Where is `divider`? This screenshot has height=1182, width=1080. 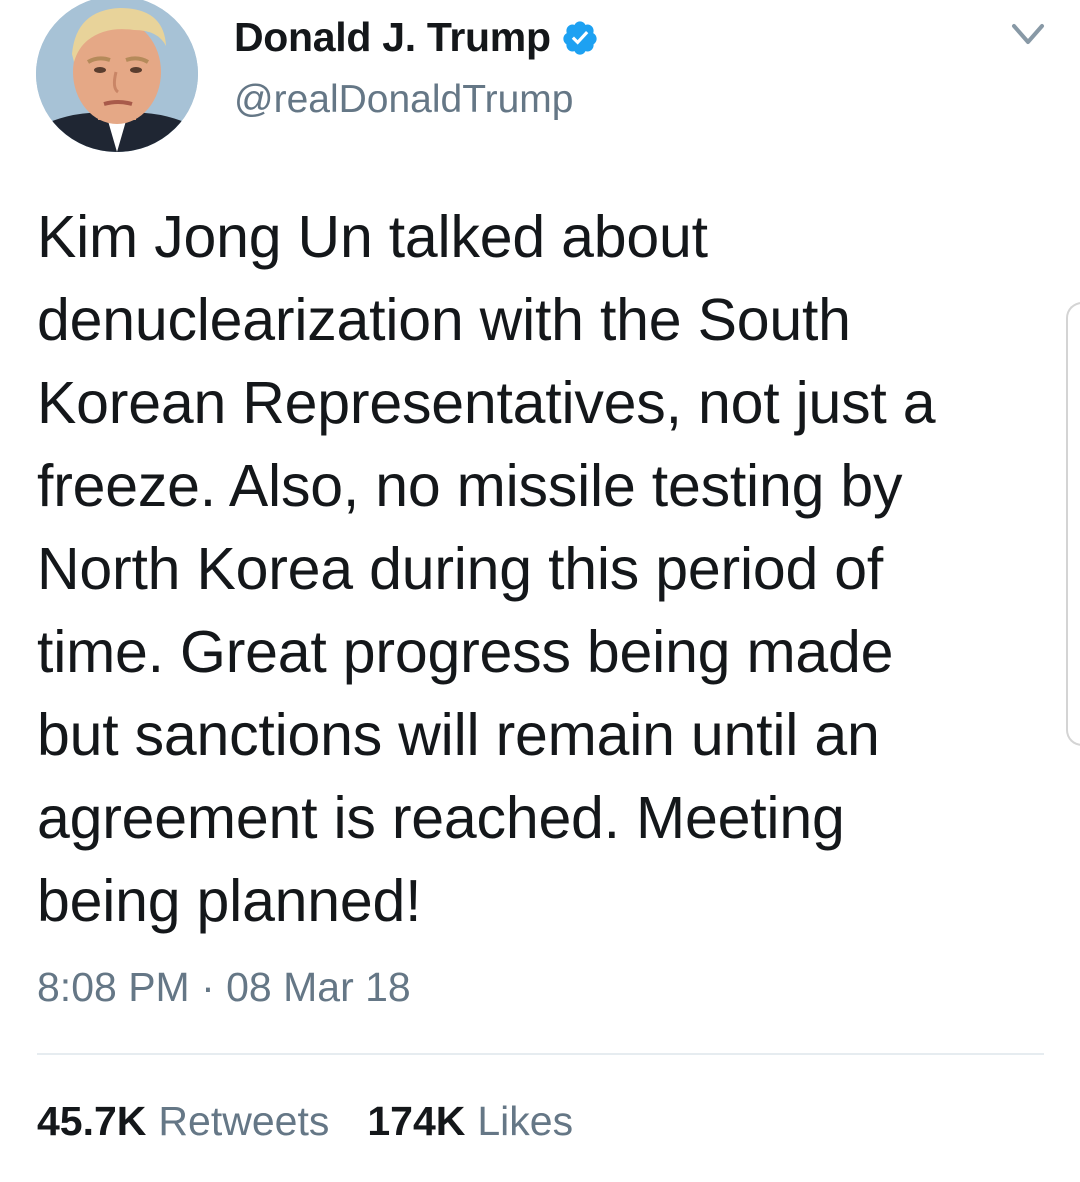
divider is located at coordinates (540, 1054).